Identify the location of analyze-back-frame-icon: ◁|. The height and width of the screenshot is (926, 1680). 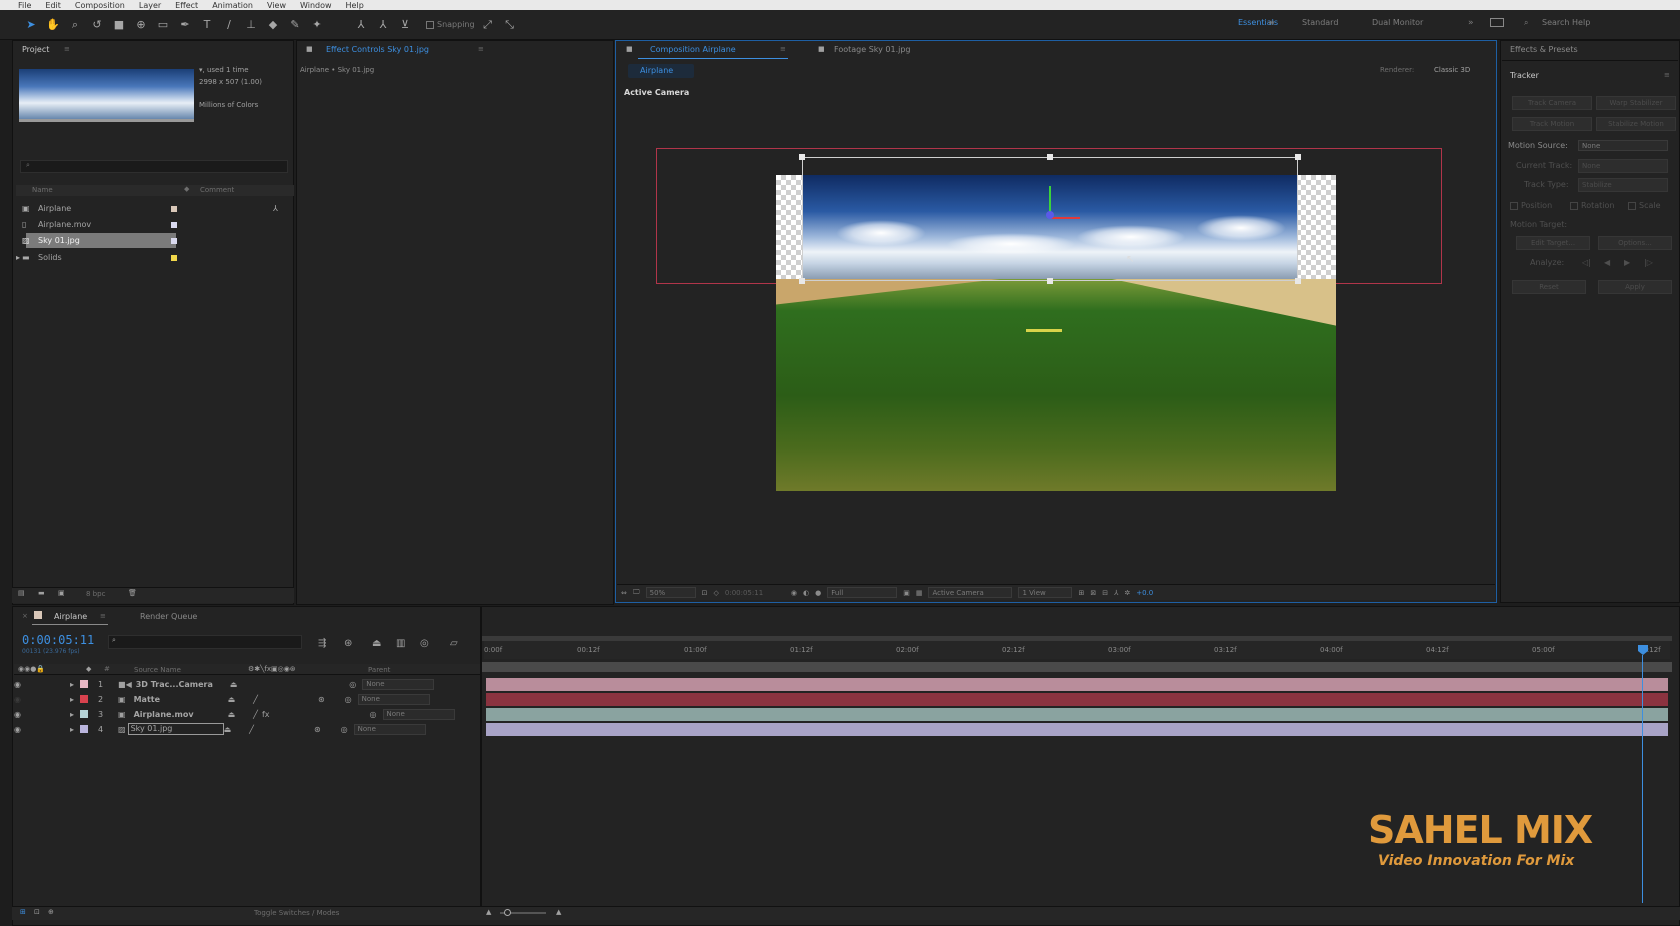
(1586, 262).